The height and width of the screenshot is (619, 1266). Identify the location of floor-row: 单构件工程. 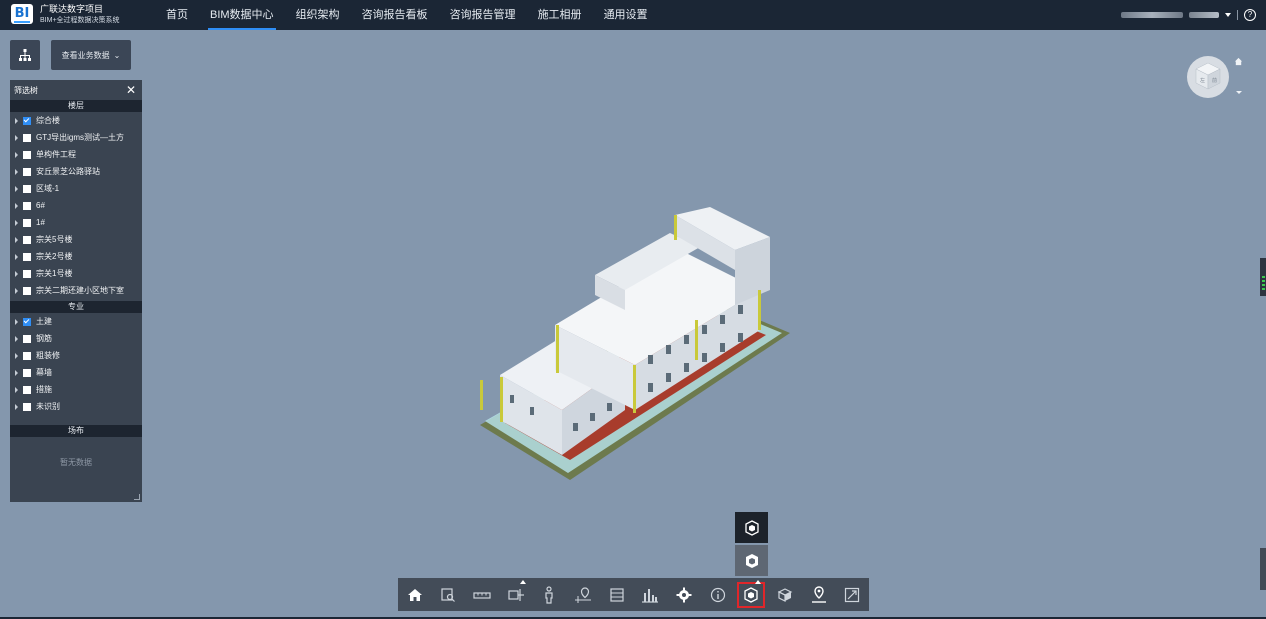
(76, 154).